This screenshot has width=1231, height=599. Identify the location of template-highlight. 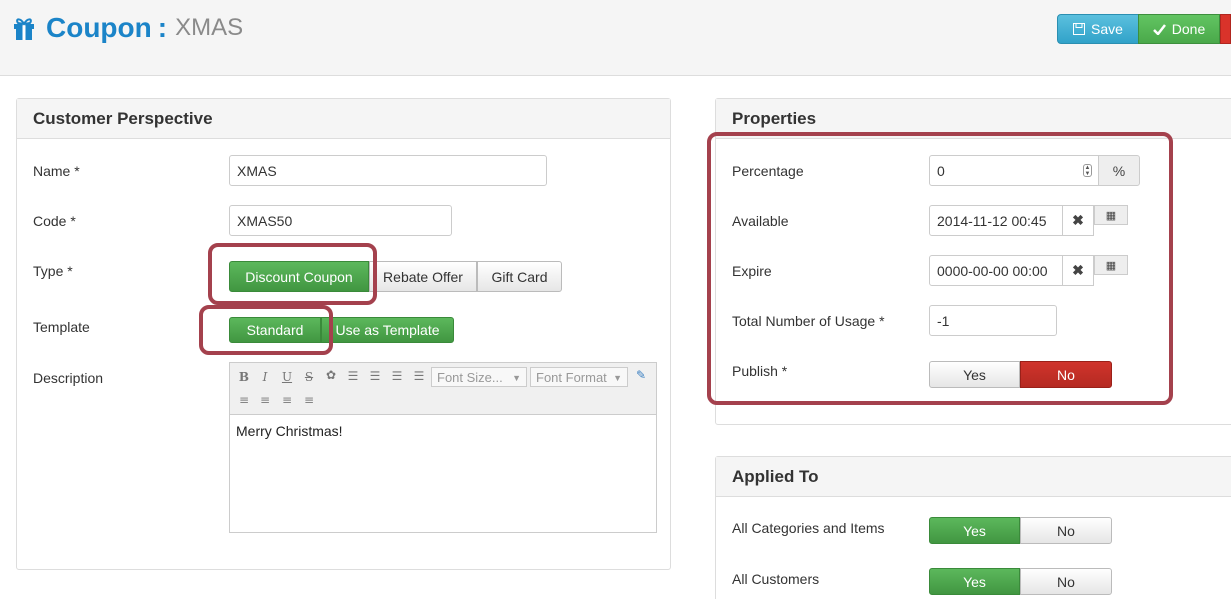
(266, 330).